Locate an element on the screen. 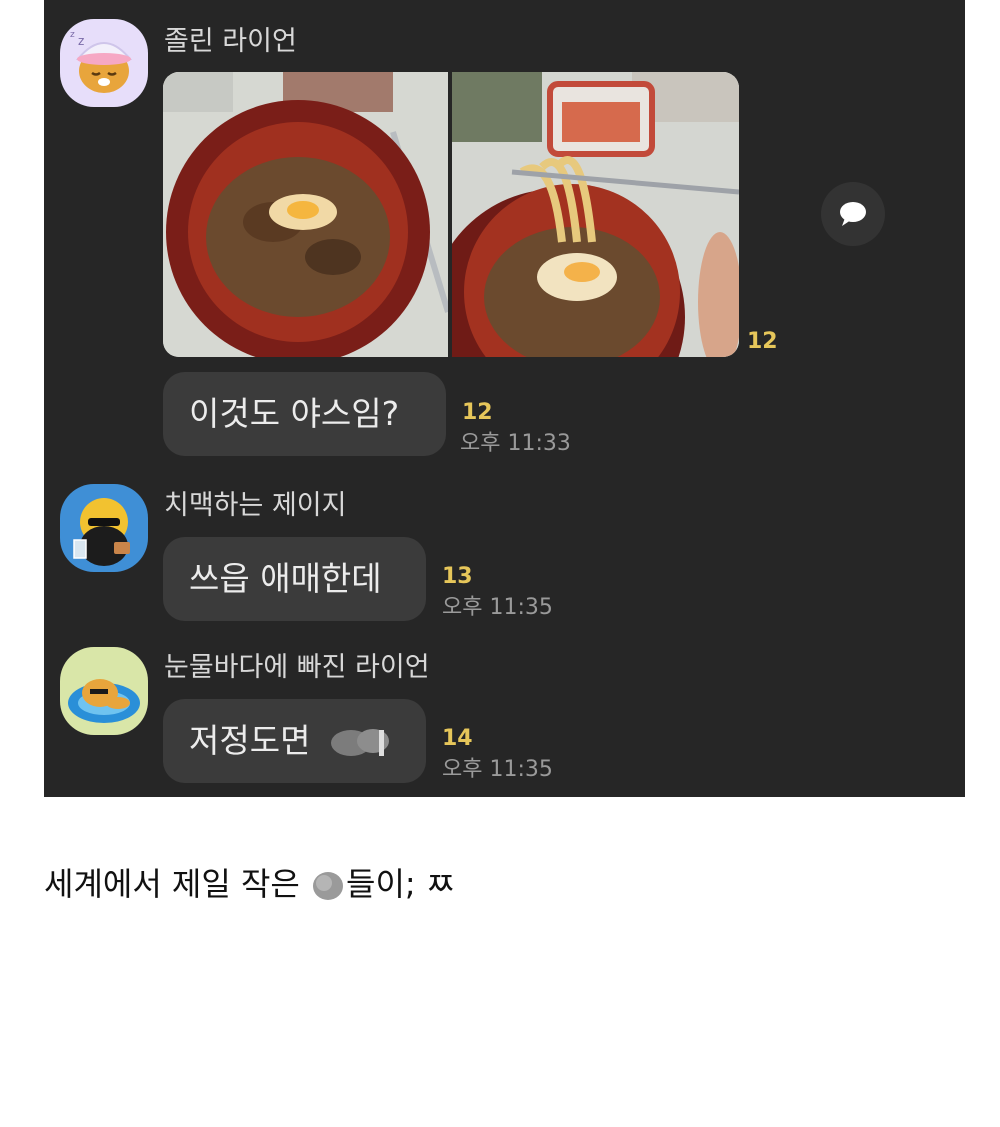 The height and width of the screenshot is (1127, 1000). message-bubble: 이것도 야스임? is located at coordinates (304, 414).